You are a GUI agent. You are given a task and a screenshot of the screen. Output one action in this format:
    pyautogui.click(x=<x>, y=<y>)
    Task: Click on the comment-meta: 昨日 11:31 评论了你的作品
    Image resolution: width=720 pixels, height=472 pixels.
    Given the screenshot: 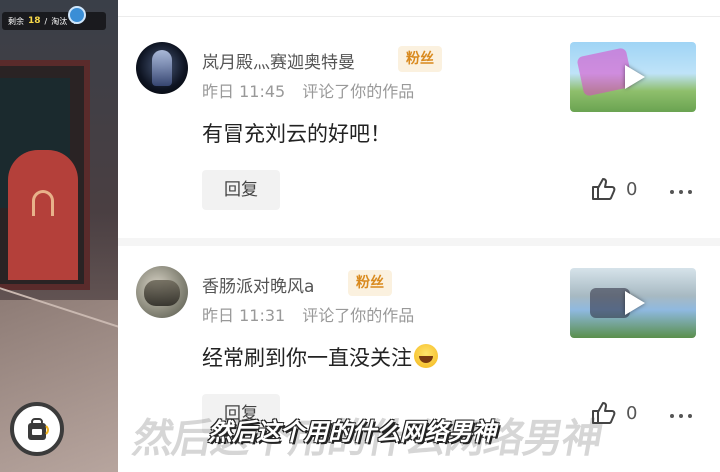 What is the action you would take?
    pyautogui.click(x=308, y=314)
    